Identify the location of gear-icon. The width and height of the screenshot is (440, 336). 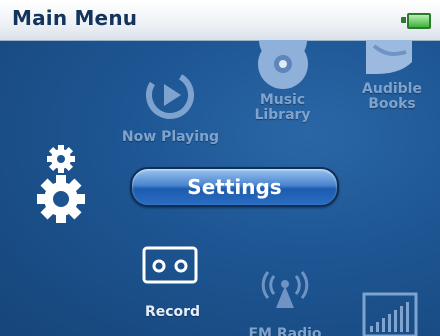
(61, 184).